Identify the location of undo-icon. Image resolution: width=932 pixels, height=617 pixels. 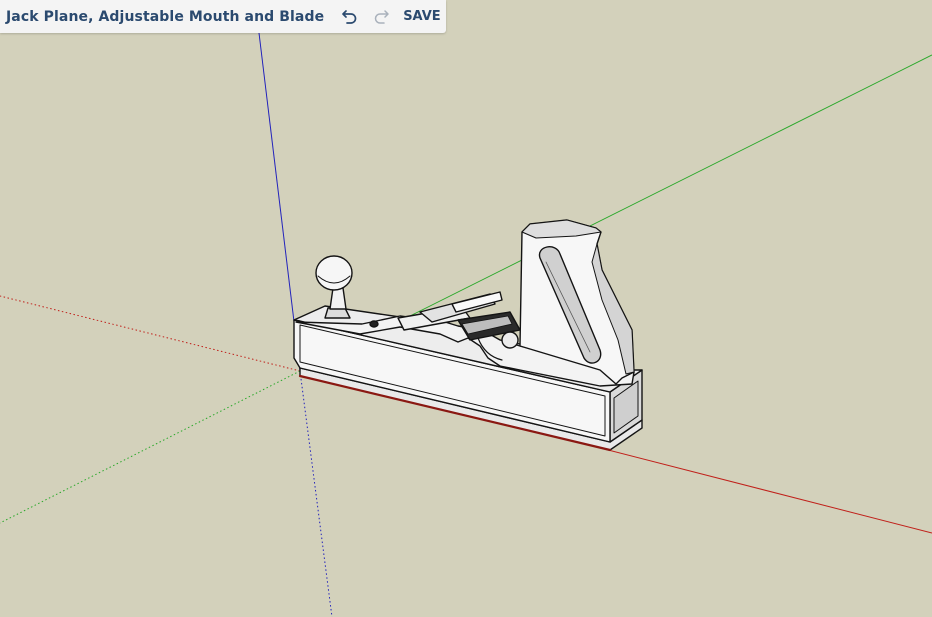
(349, 16).